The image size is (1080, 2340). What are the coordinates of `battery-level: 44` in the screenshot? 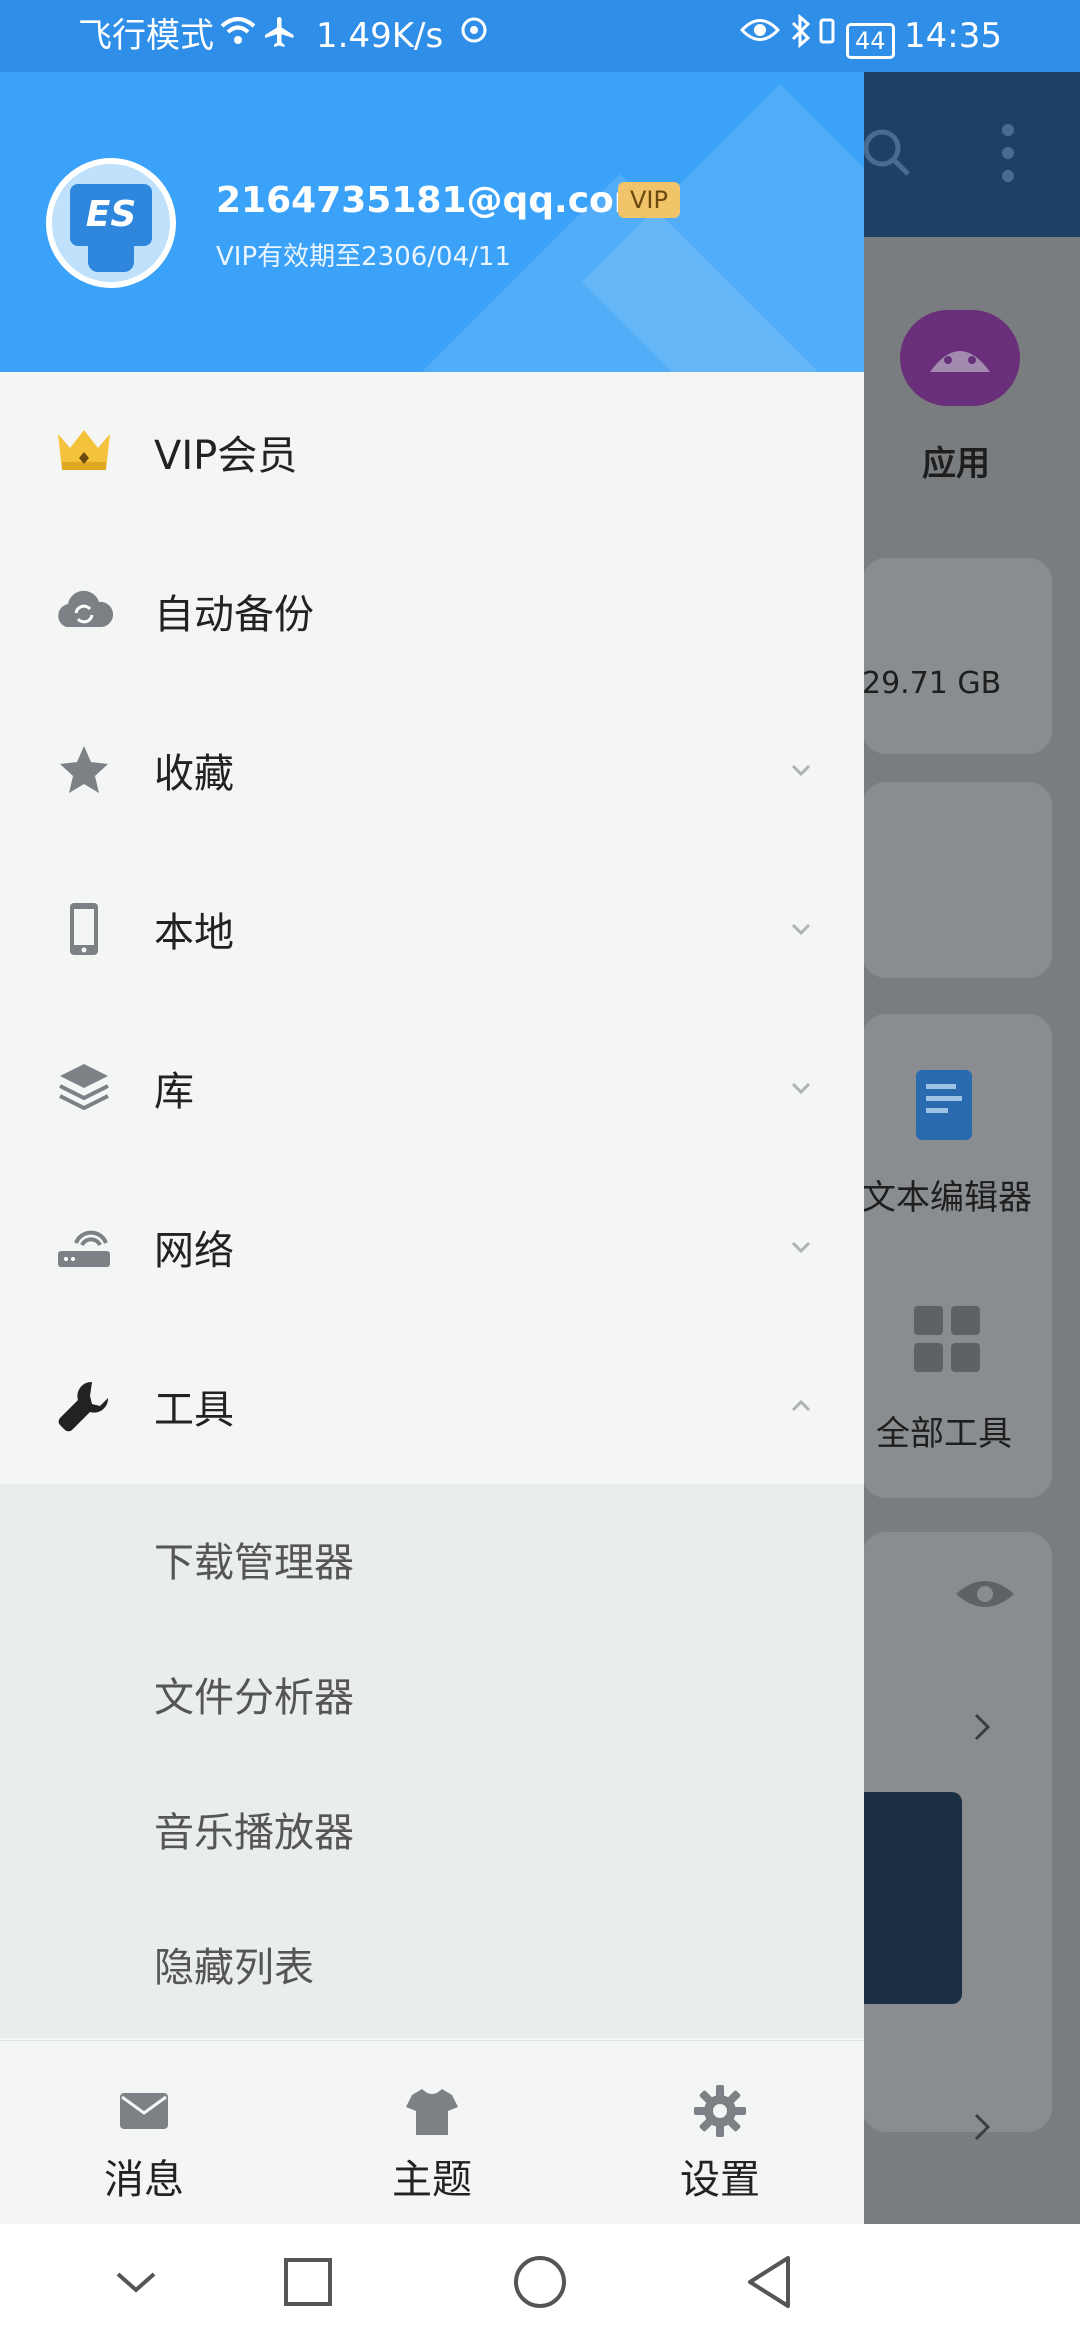 It's located at (870, 40).